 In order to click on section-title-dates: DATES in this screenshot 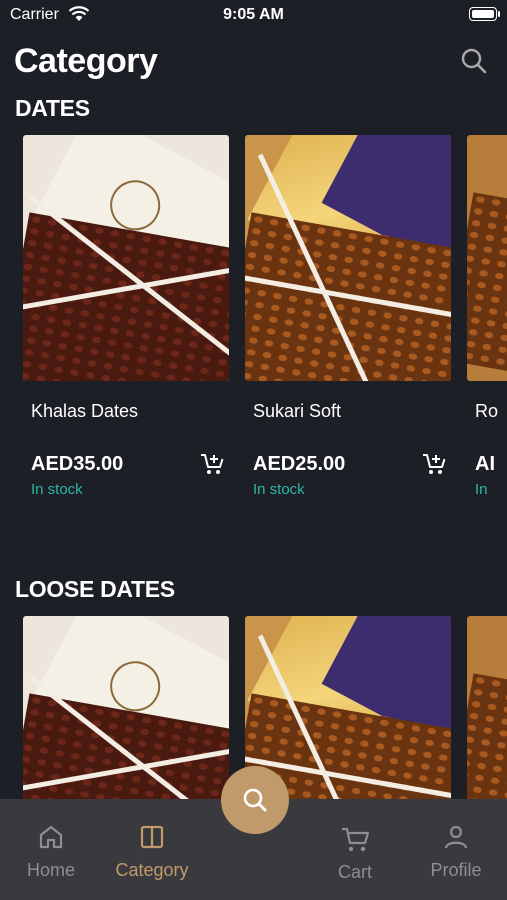, I will do `click(52, 108)`.